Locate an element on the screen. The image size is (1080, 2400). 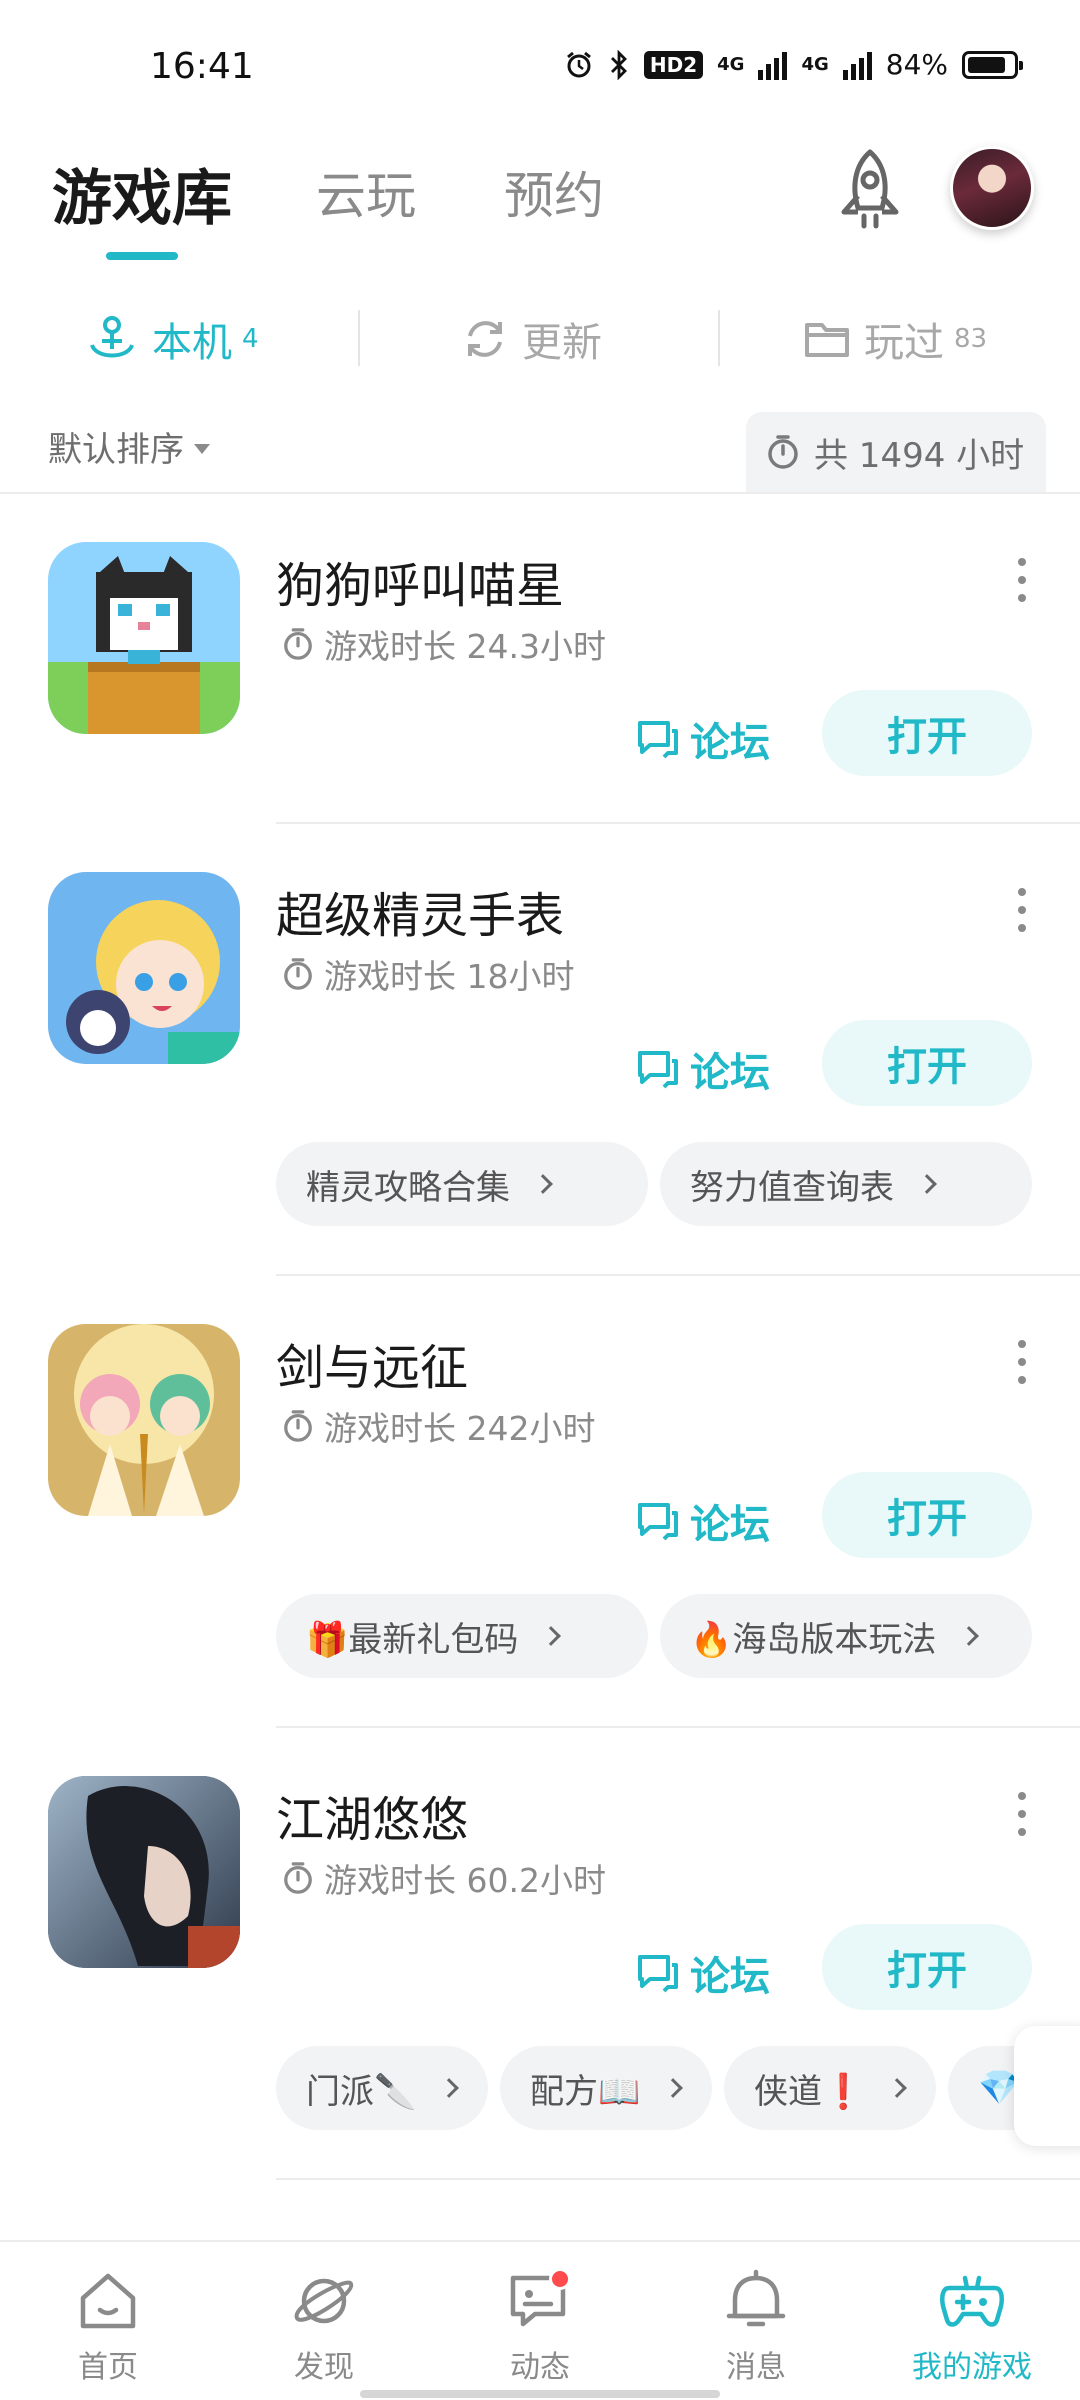
guide-chip: 努力值查询表 is located at coordinates (846, 1184).